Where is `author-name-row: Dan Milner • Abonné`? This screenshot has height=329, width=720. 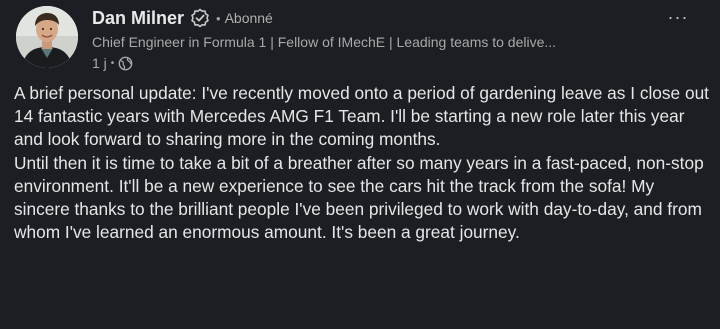
author-name-row: Dan Milner • Abonné is located at coordinates (387, 18).